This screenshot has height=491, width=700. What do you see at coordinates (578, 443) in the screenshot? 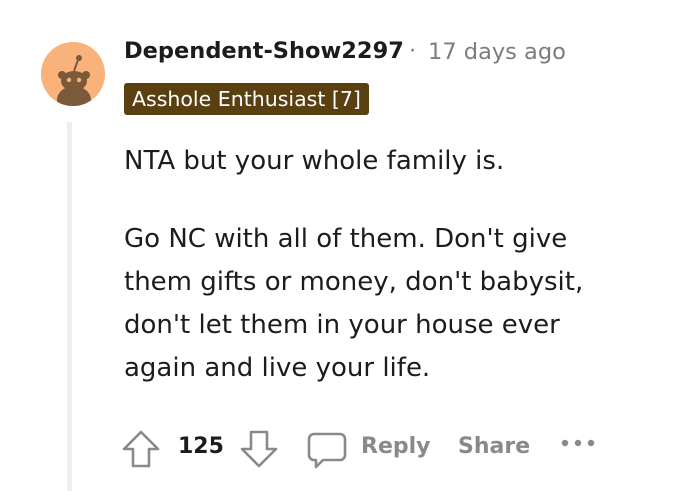
I see `more-dots-icon` at bounding box center [578, 443].